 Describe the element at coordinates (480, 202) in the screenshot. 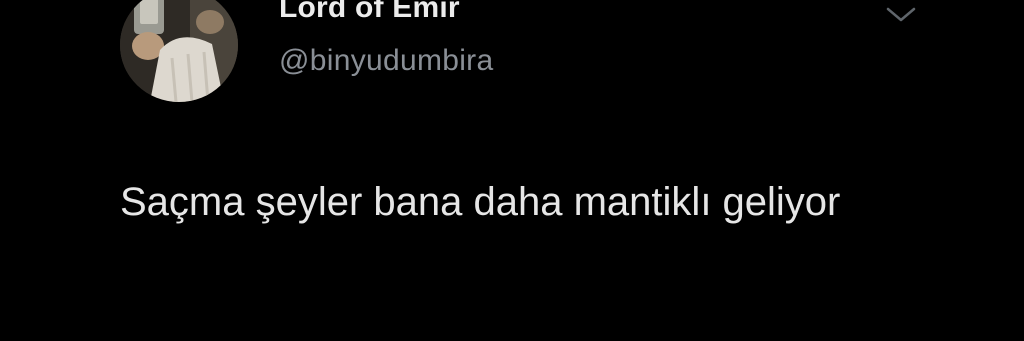

I see `tweet-text: Saçma şeyler bana daha mantiklı geliyor` at that location.